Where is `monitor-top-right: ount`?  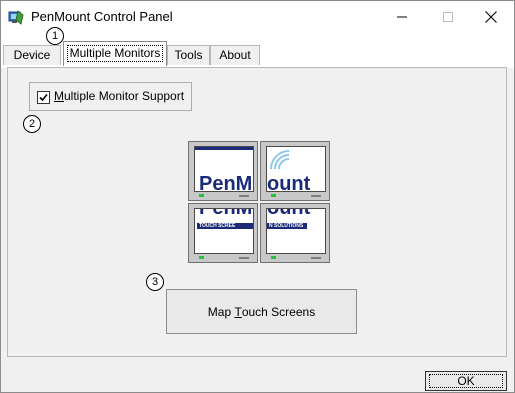 monitor-top-right: ount is located at coordinates (295, 171).